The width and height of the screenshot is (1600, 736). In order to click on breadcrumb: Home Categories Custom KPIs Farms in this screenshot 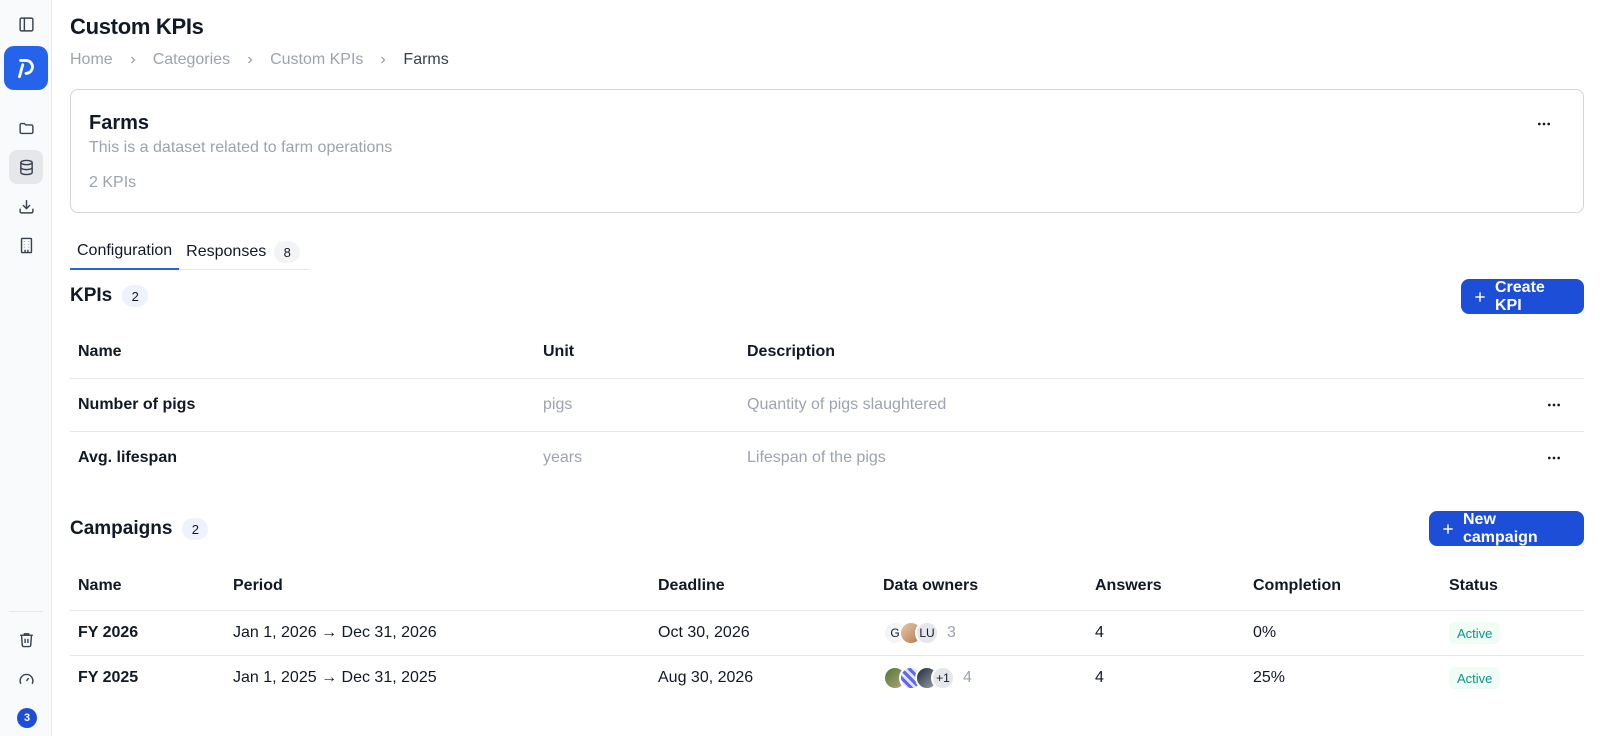, I will do `click(259, 60)`.